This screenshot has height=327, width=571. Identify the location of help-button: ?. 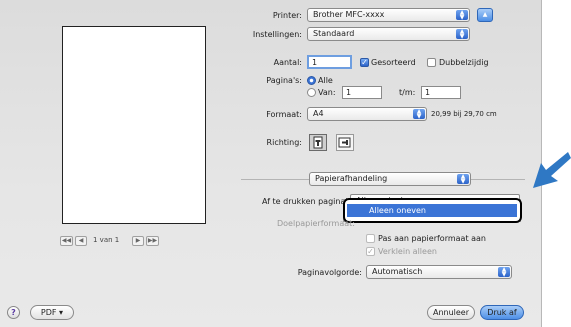
(13, 312).